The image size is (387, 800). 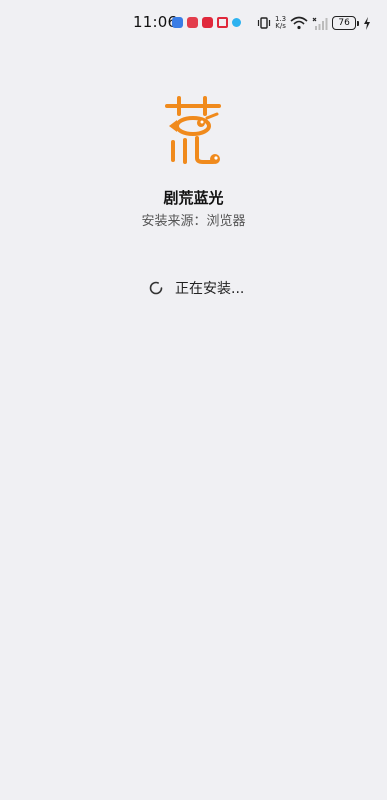 What do you see at coordinates (193, 198) in the screenshot?
I see `app-name: 剧荒蓝光` at bounding box center [193, 198].